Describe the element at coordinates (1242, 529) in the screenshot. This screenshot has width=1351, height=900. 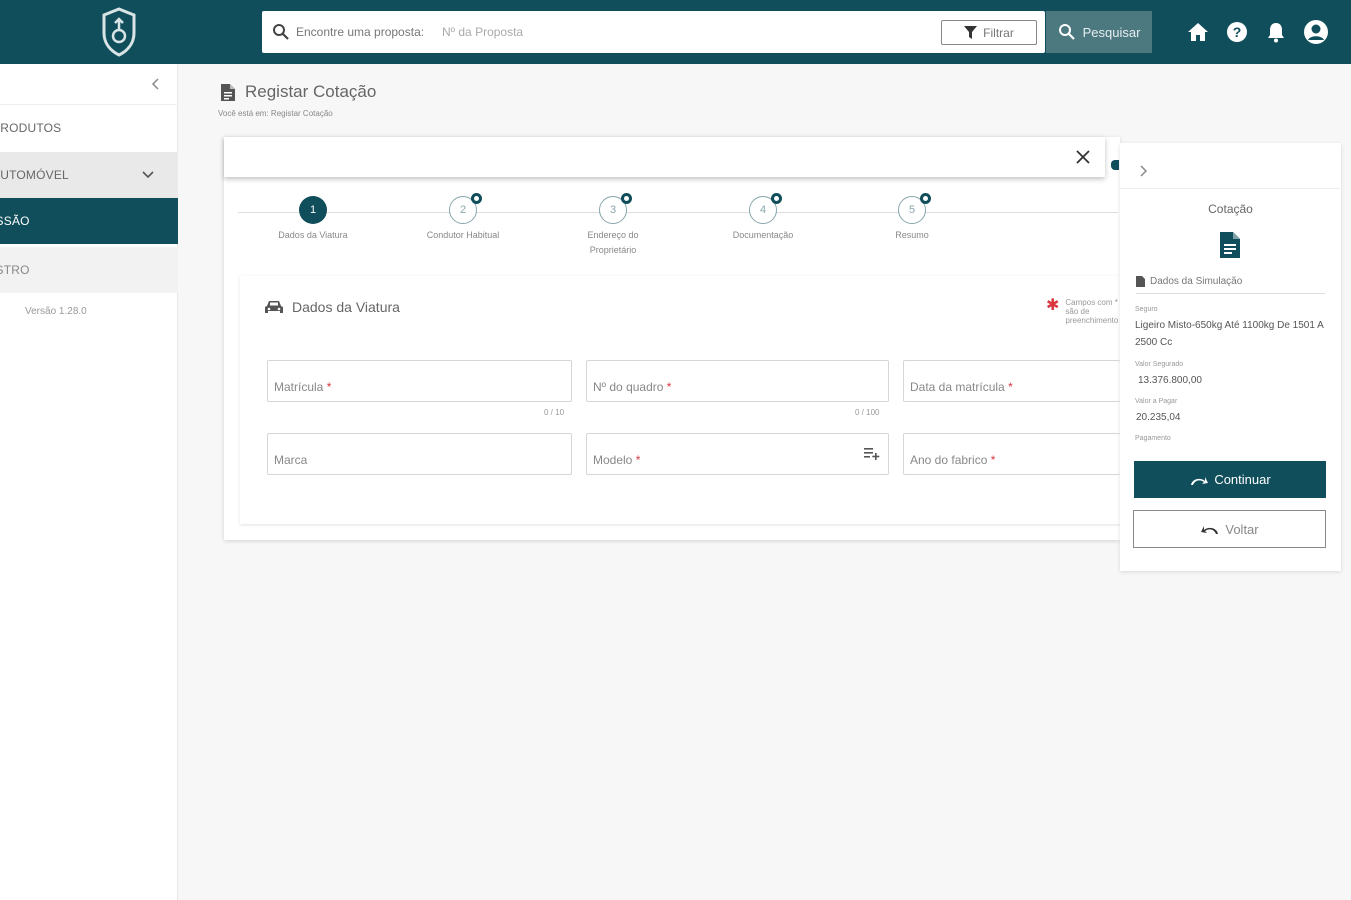
I see `back-label: Voltar` at that location.